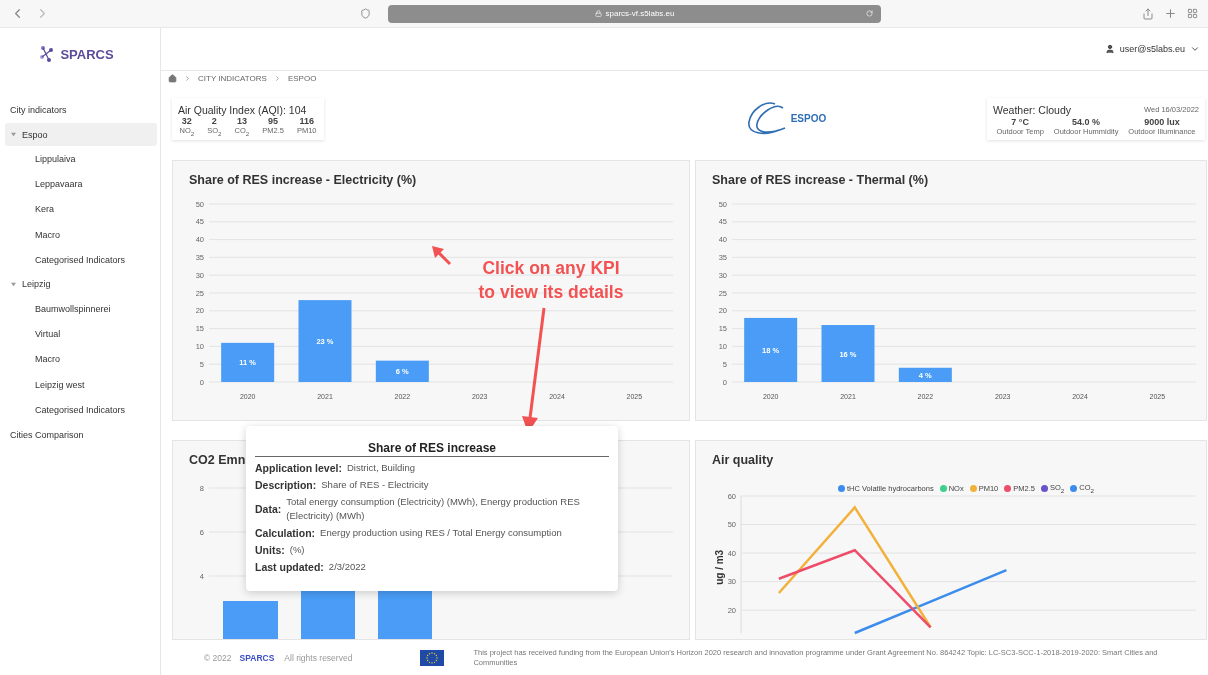 The width and height of the screenshot is (1208, 675). I want to click on tooltip-value: 2/3/2022, so click(347, 567).